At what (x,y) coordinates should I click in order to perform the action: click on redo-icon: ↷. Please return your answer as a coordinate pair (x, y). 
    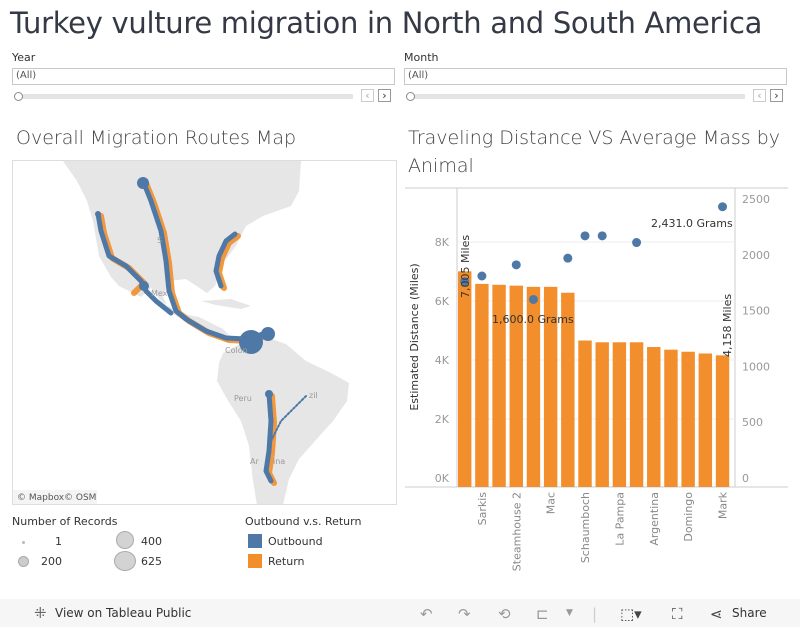
    Looking at the image, I should click on (464, 614).